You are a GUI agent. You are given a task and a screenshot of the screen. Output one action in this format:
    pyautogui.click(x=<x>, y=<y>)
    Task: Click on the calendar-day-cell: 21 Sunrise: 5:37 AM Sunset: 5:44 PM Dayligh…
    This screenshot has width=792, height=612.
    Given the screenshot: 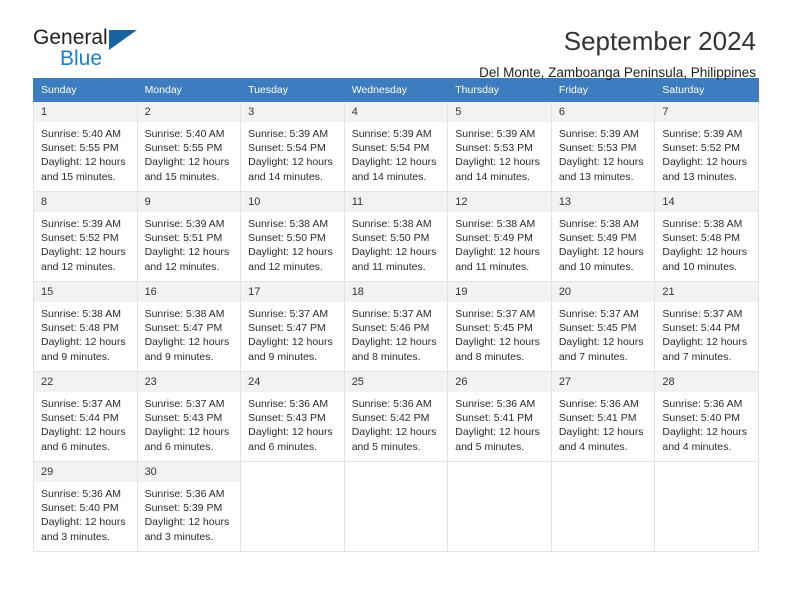 What is the action you would take?
    pyautogui.click(x=706, y=326)
    